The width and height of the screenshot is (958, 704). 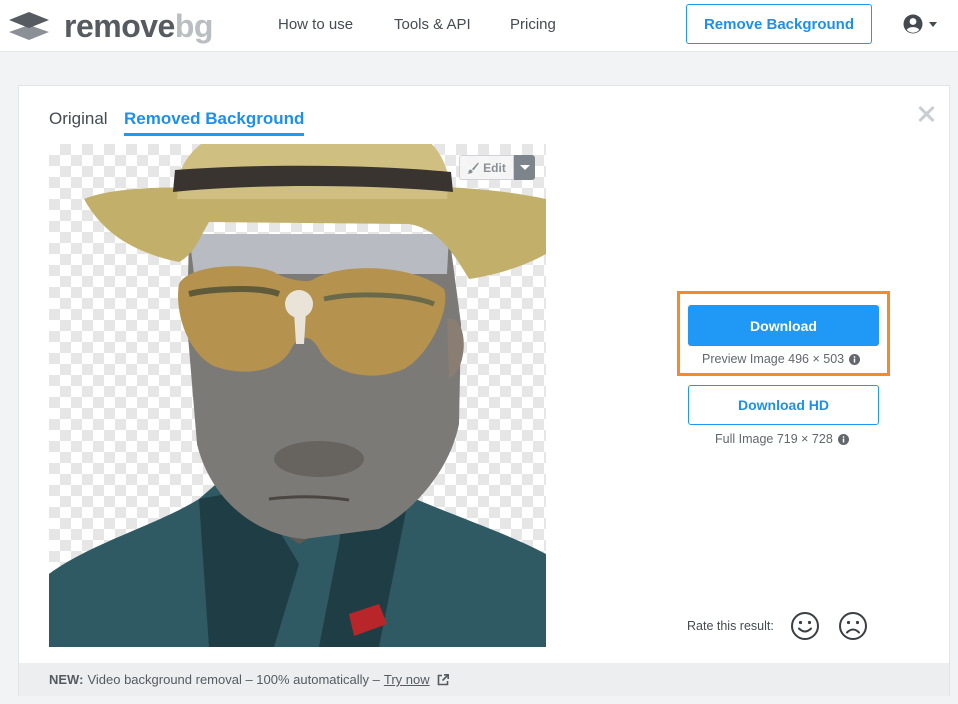 I want to click on external-link-icon, so click(x=443, y=679).